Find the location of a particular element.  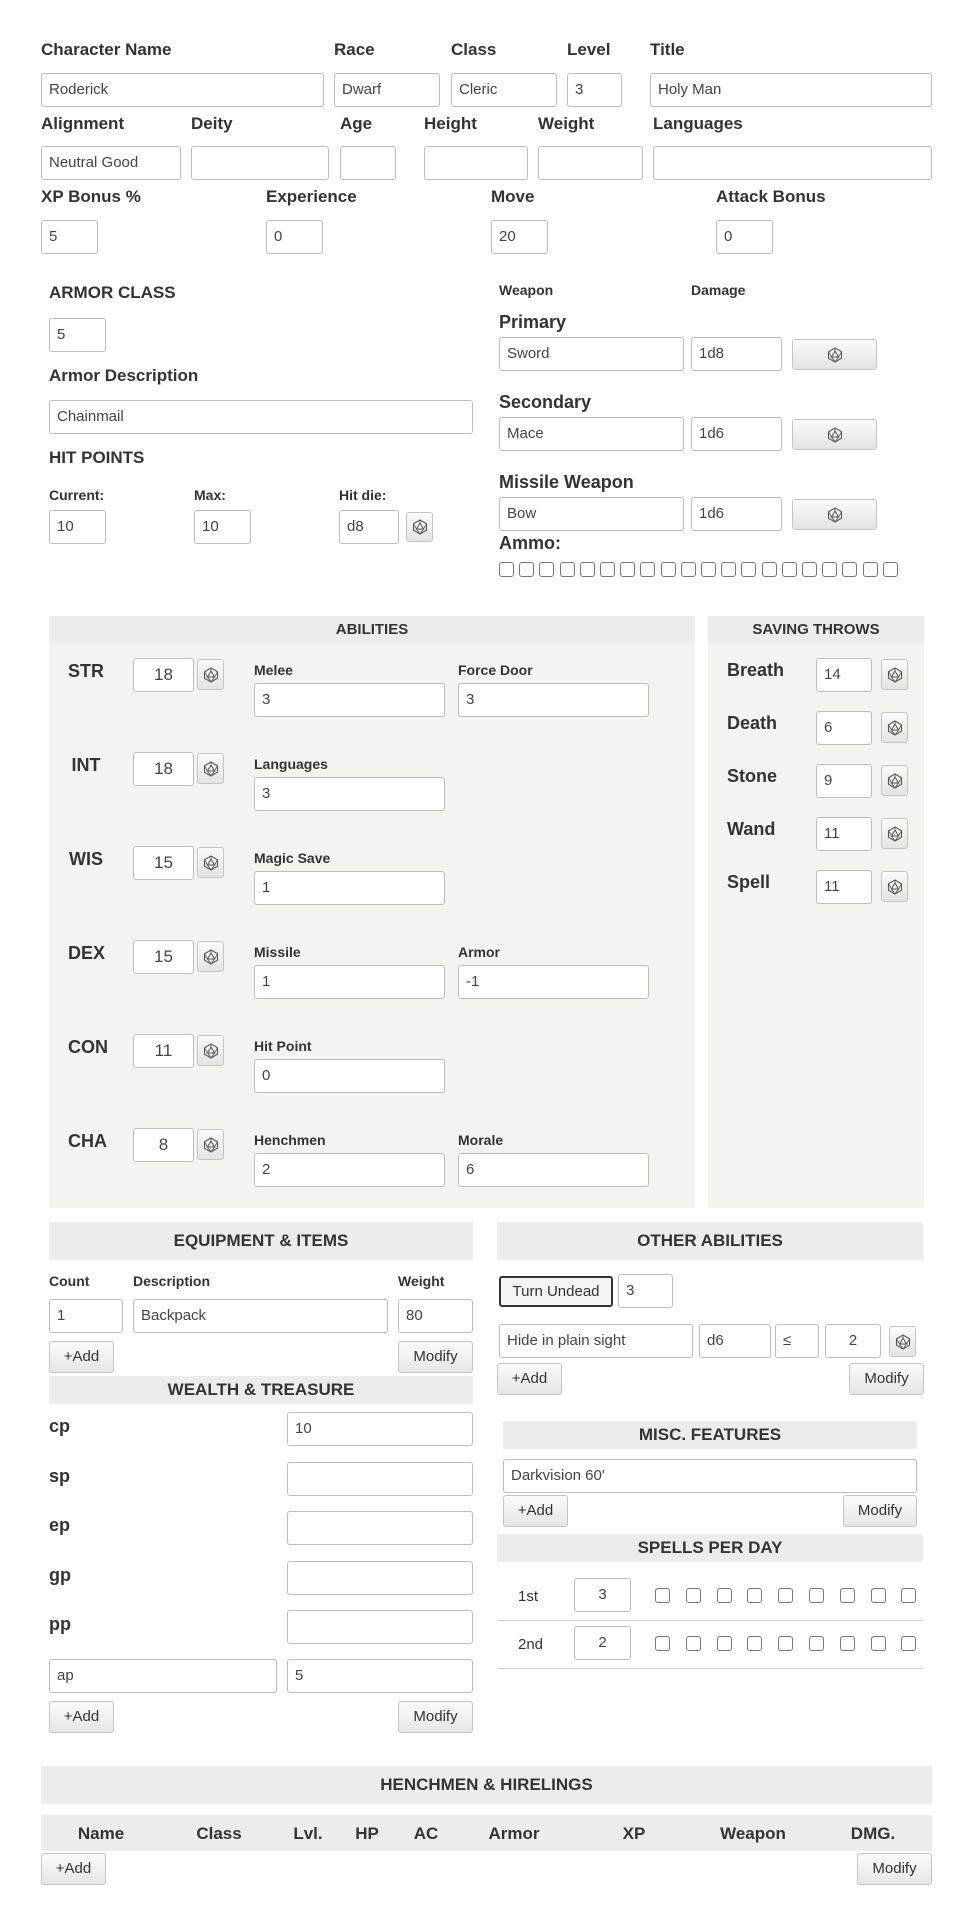

equipment-weight-input: 80 is located at coordinates (435, 1316).